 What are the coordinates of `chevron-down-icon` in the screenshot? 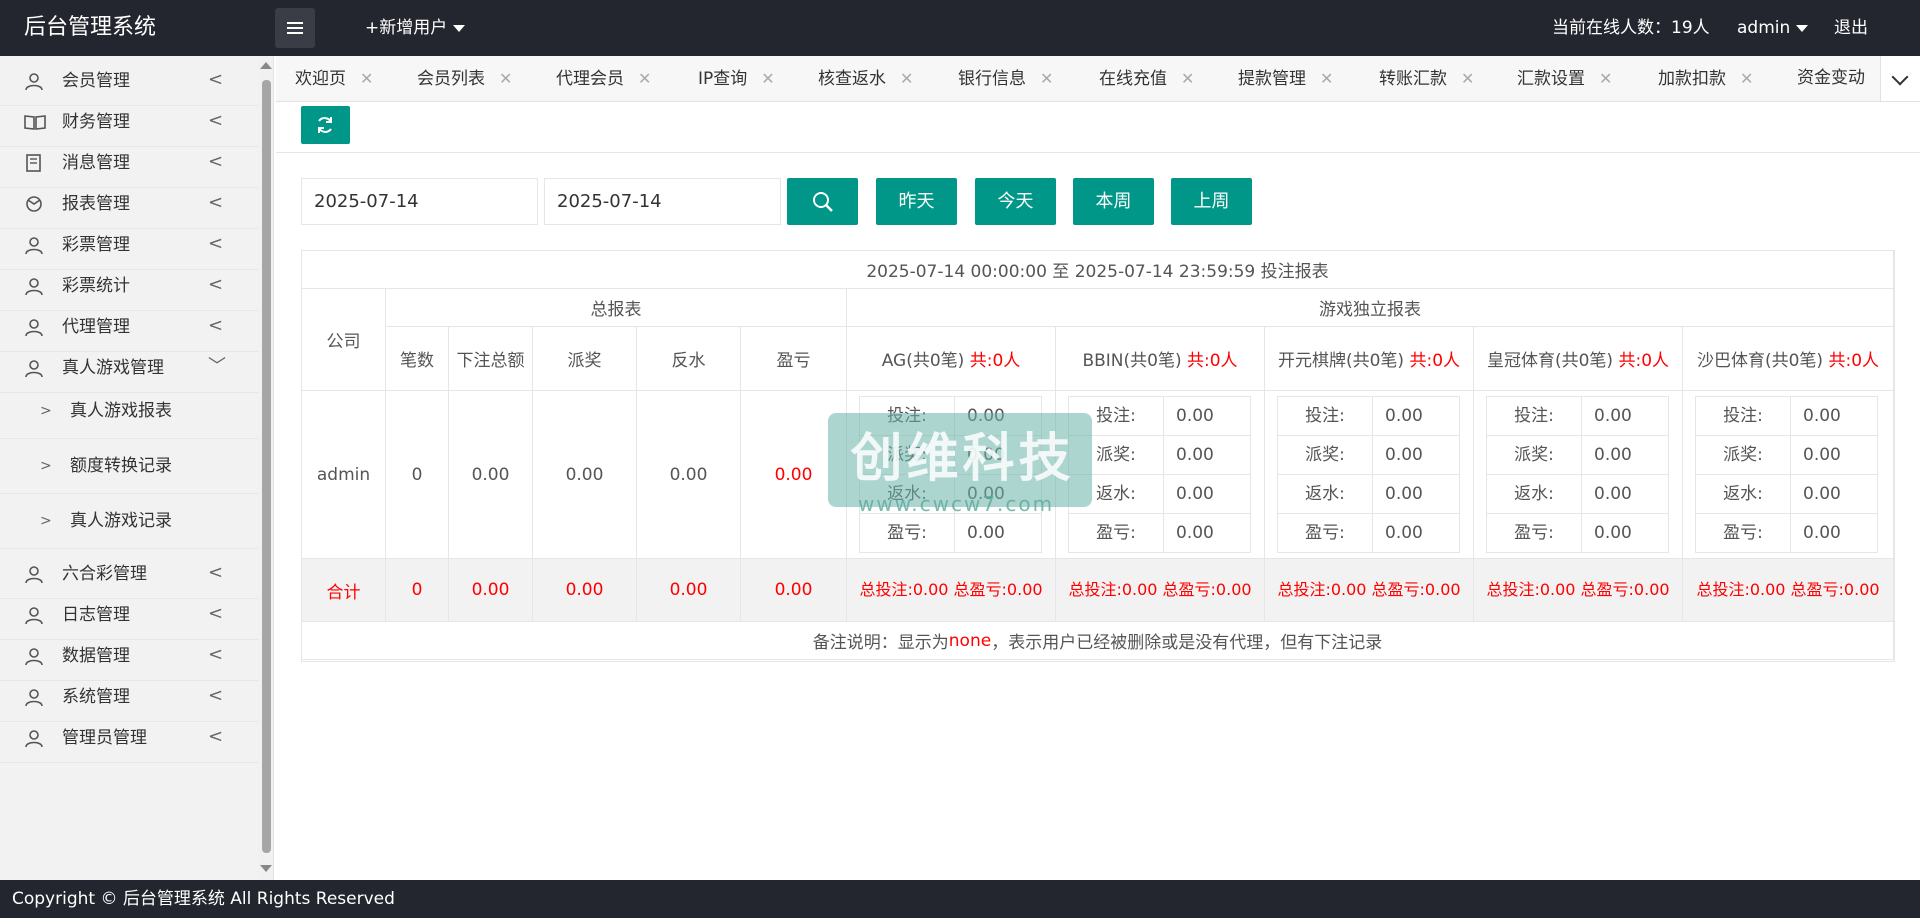 It's located at (1900, 77).